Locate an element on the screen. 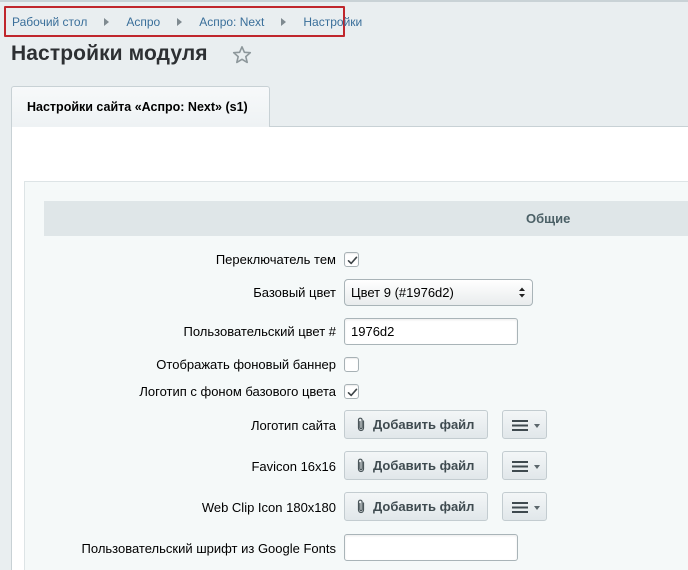 This screenshot has width=688, height=570. webclip-label: Web Clip Icon 180x180 is located at coordinates (268, 507).